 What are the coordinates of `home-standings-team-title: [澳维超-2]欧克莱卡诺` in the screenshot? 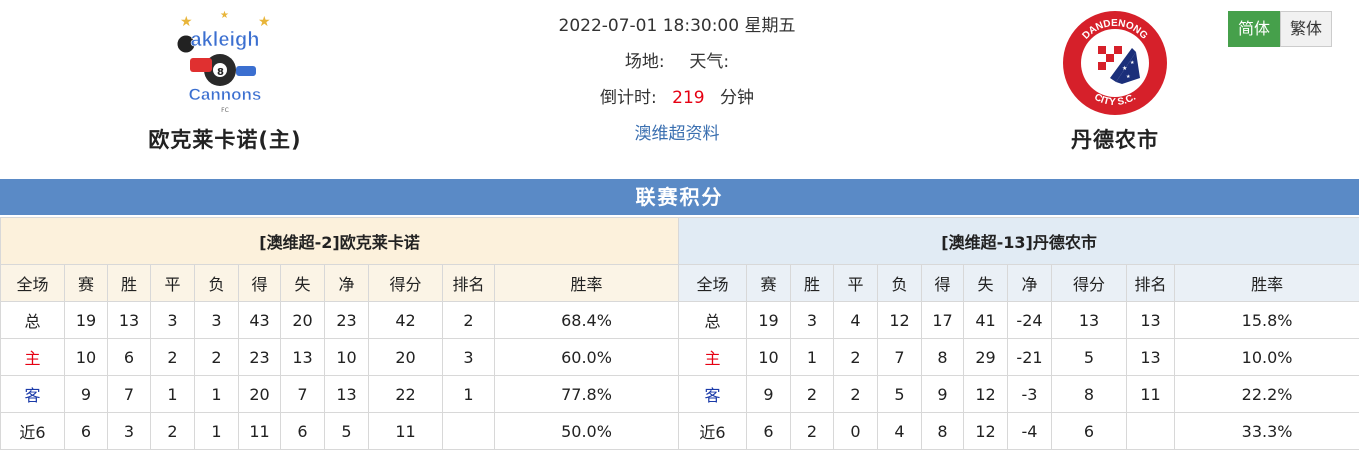 It's located at (340, 241).